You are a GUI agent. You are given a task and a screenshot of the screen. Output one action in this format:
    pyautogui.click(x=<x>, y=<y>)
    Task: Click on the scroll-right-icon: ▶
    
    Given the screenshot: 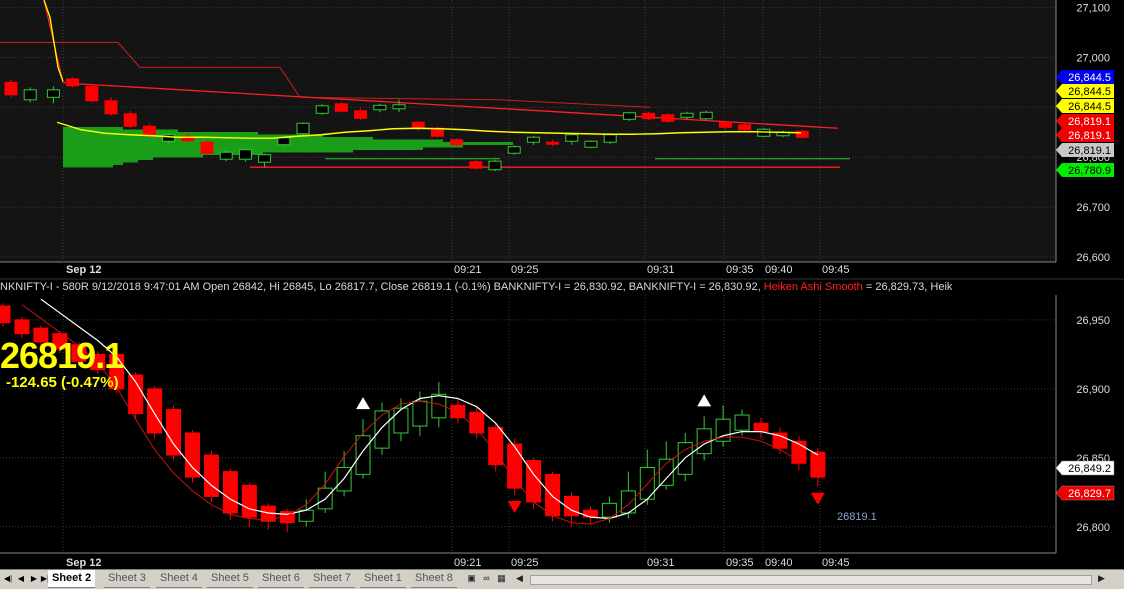 What is the action you would take?
    pyautogui.click(x=1101, y=578)
    